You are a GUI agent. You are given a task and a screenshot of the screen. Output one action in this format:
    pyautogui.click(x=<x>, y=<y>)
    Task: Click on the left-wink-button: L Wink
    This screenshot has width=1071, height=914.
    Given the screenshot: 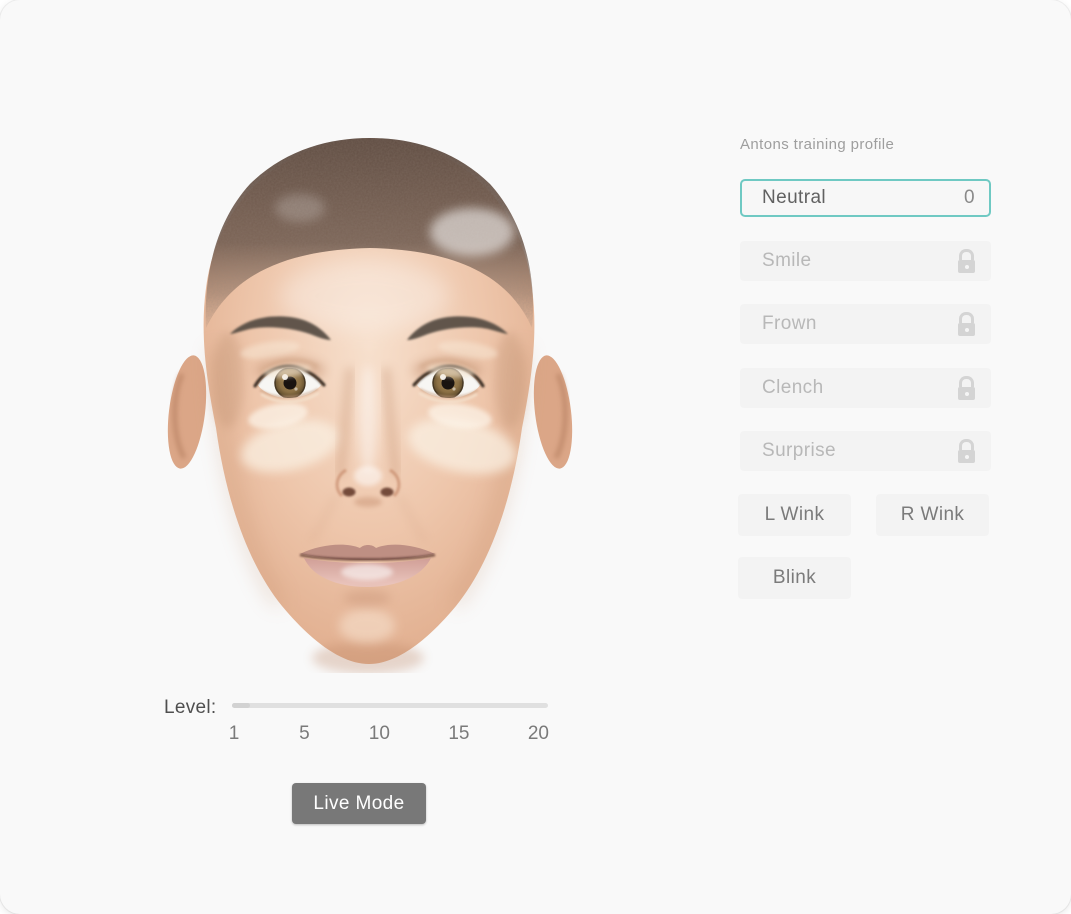 What is the action you would take?
    pyautogui.click(x=794, y=515)
    